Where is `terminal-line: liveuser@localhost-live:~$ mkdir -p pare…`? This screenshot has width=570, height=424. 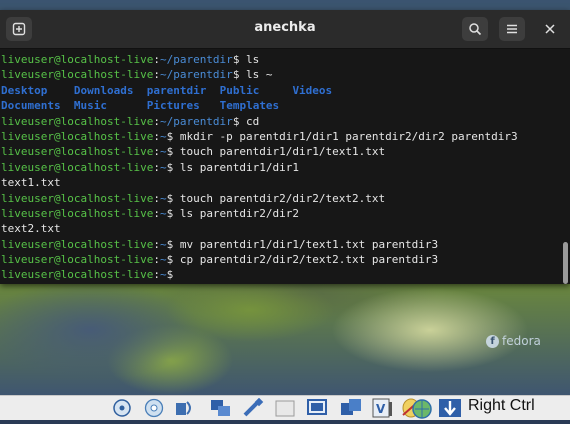 terminal-line: liveuser@localhost-live:~$ mkdir -p pare… is located at coordinates (285, 136).